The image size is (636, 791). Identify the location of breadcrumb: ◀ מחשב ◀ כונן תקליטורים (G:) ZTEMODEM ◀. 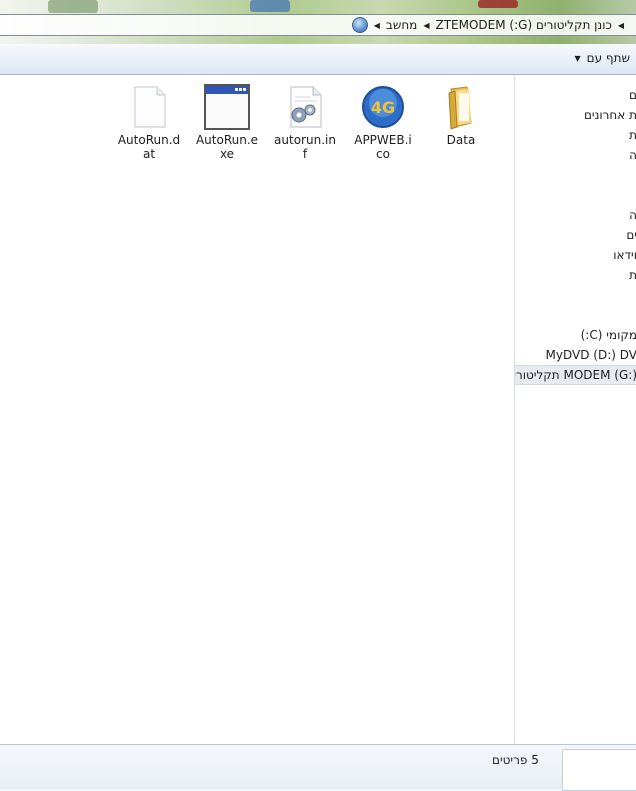
(490, 25).